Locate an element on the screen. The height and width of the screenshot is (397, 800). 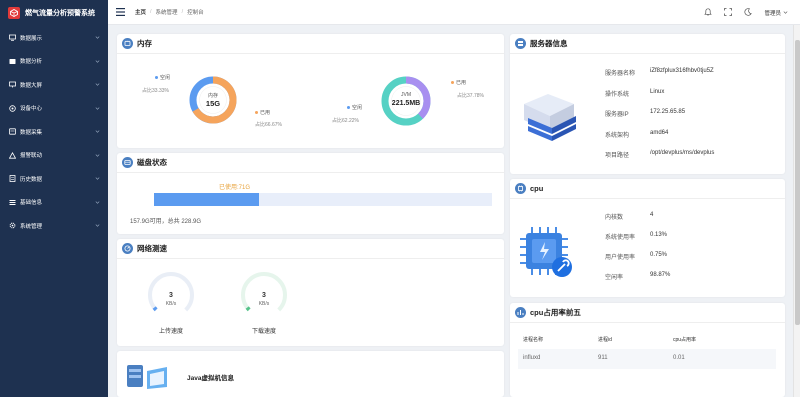
server-info-value: iZf8zfplux316fhbv0tju5Z is located at coordinates (682, 71).